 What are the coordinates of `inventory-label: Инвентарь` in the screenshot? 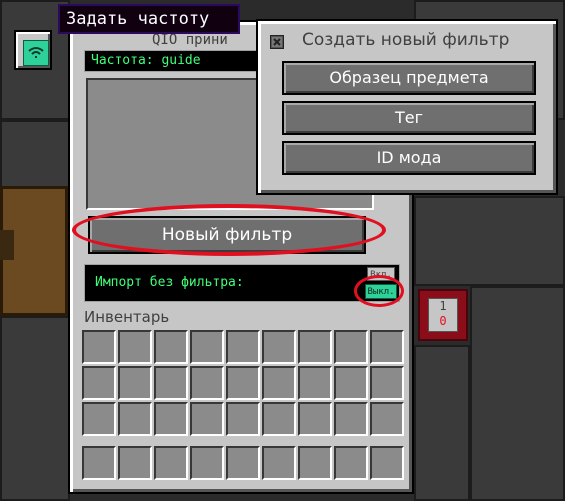 It's located at (127, 317).